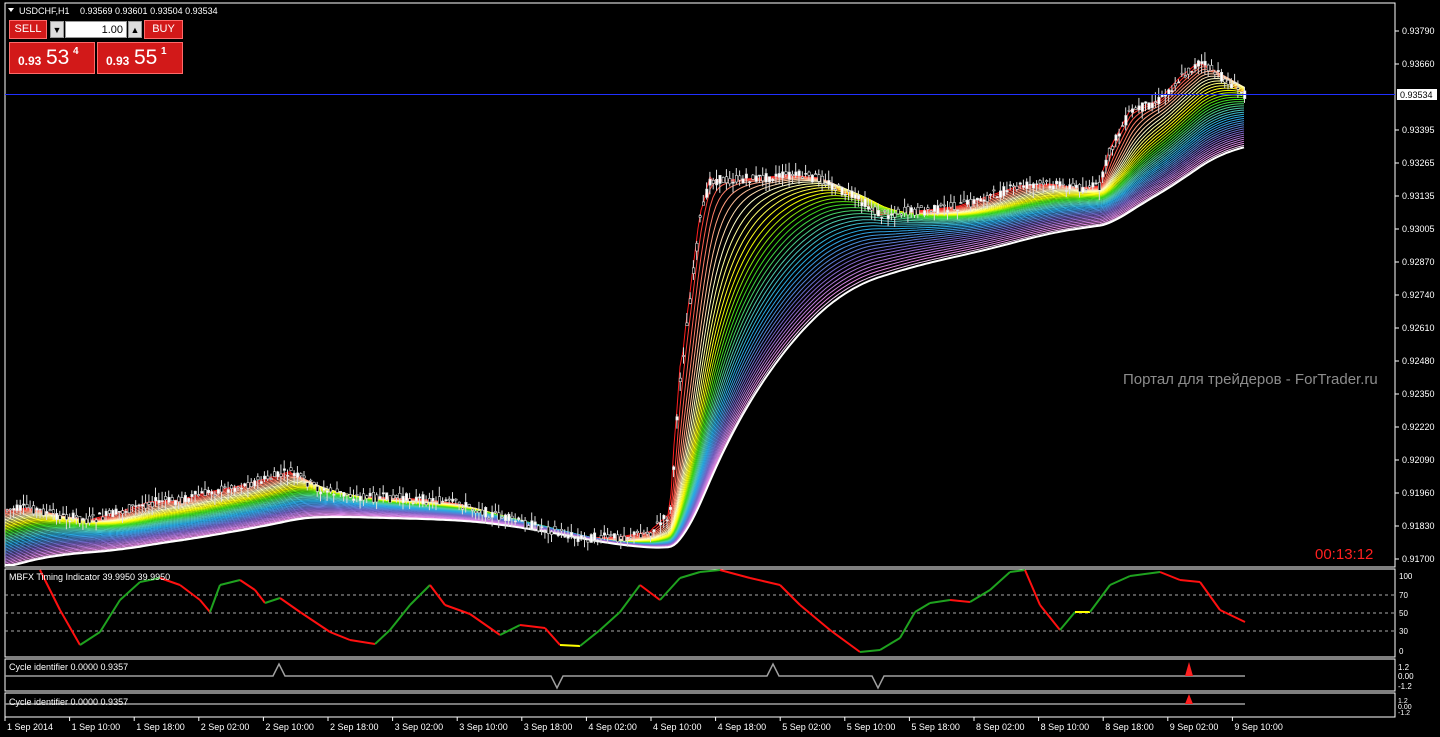  Describe the element at coordinates (96, 29) in the screenshot. I see `lot-size-input` at that location.